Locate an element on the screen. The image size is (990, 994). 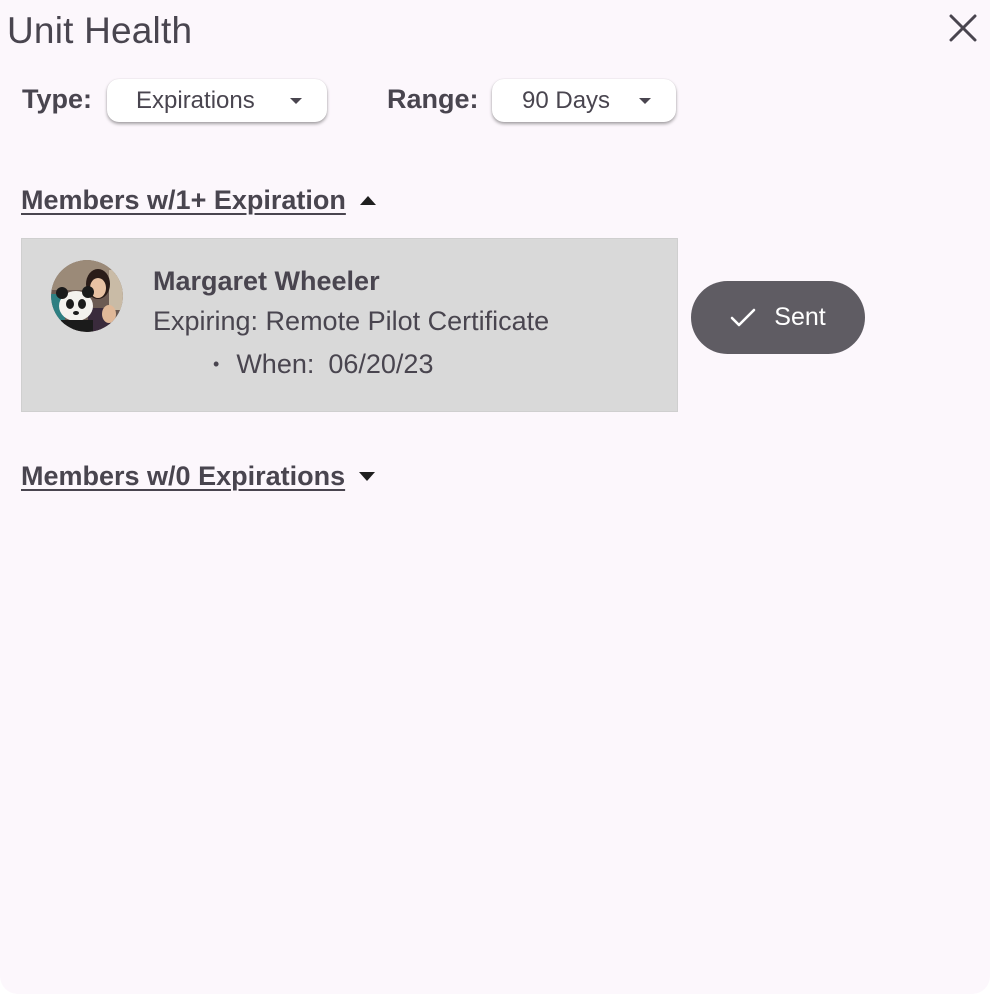
close-button is located at coordinates (963, 28).